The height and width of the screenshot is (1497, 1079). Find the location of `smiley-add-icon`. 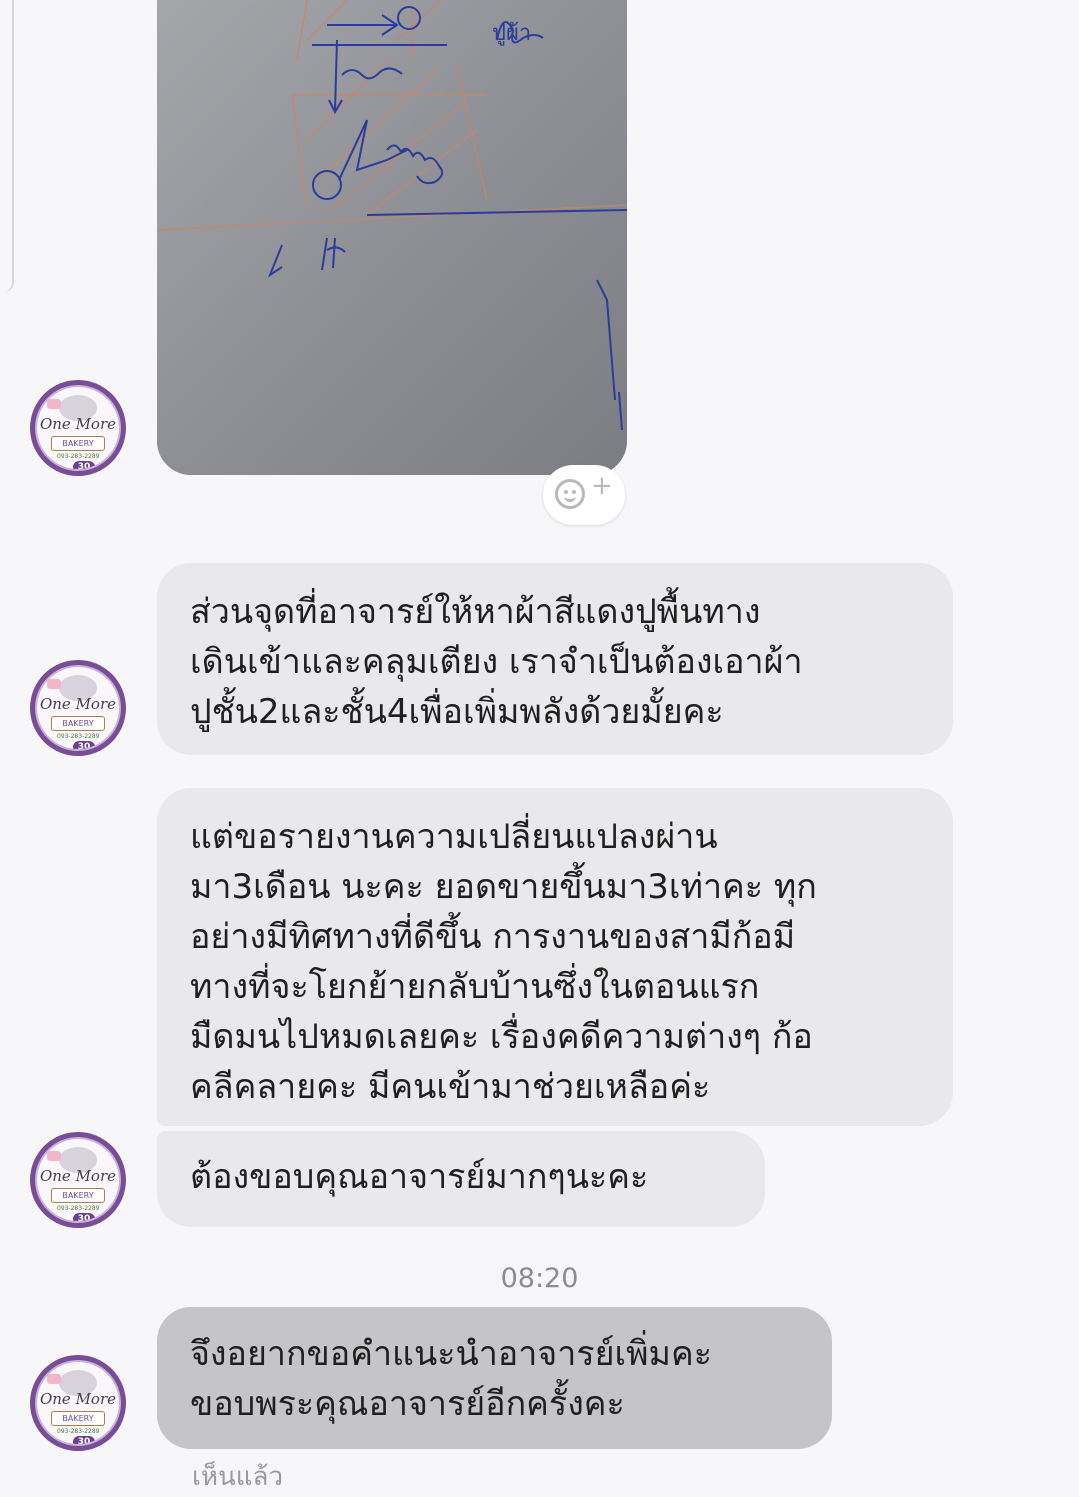

smiley-add-icon is located at coordinates (570, 494).